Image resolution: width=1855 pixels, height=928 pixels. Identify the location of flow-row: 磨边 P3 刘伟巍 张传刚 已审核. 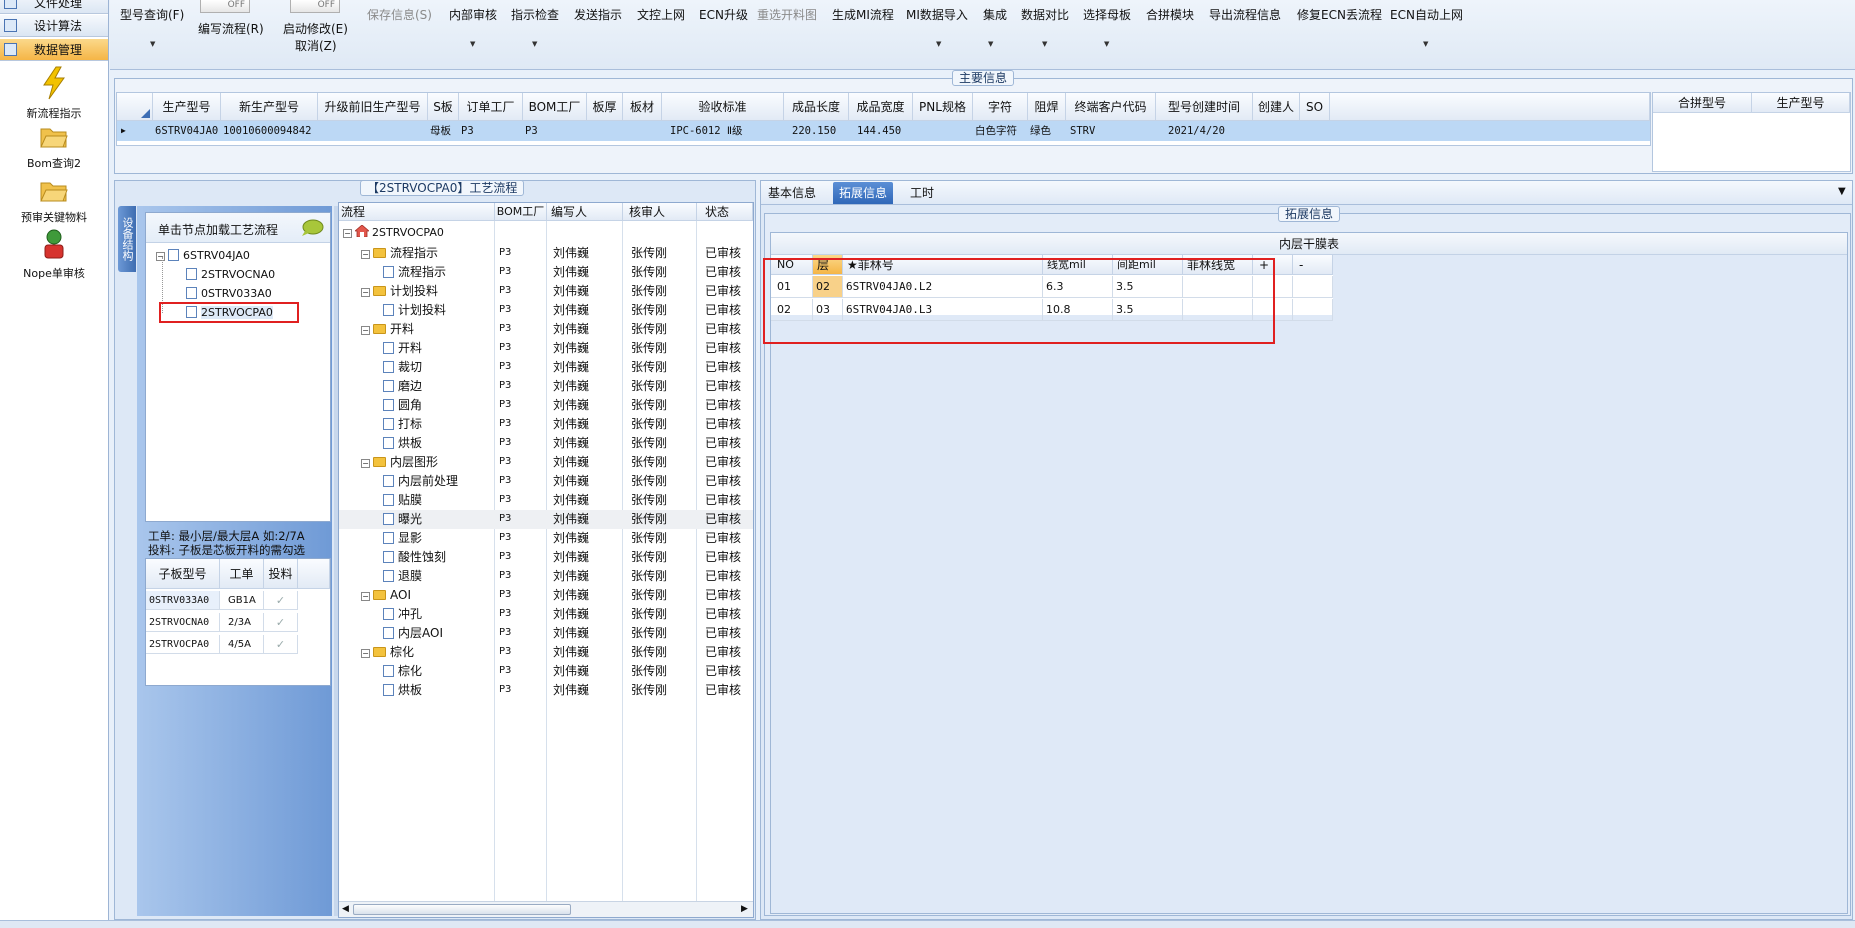
(546, 386).